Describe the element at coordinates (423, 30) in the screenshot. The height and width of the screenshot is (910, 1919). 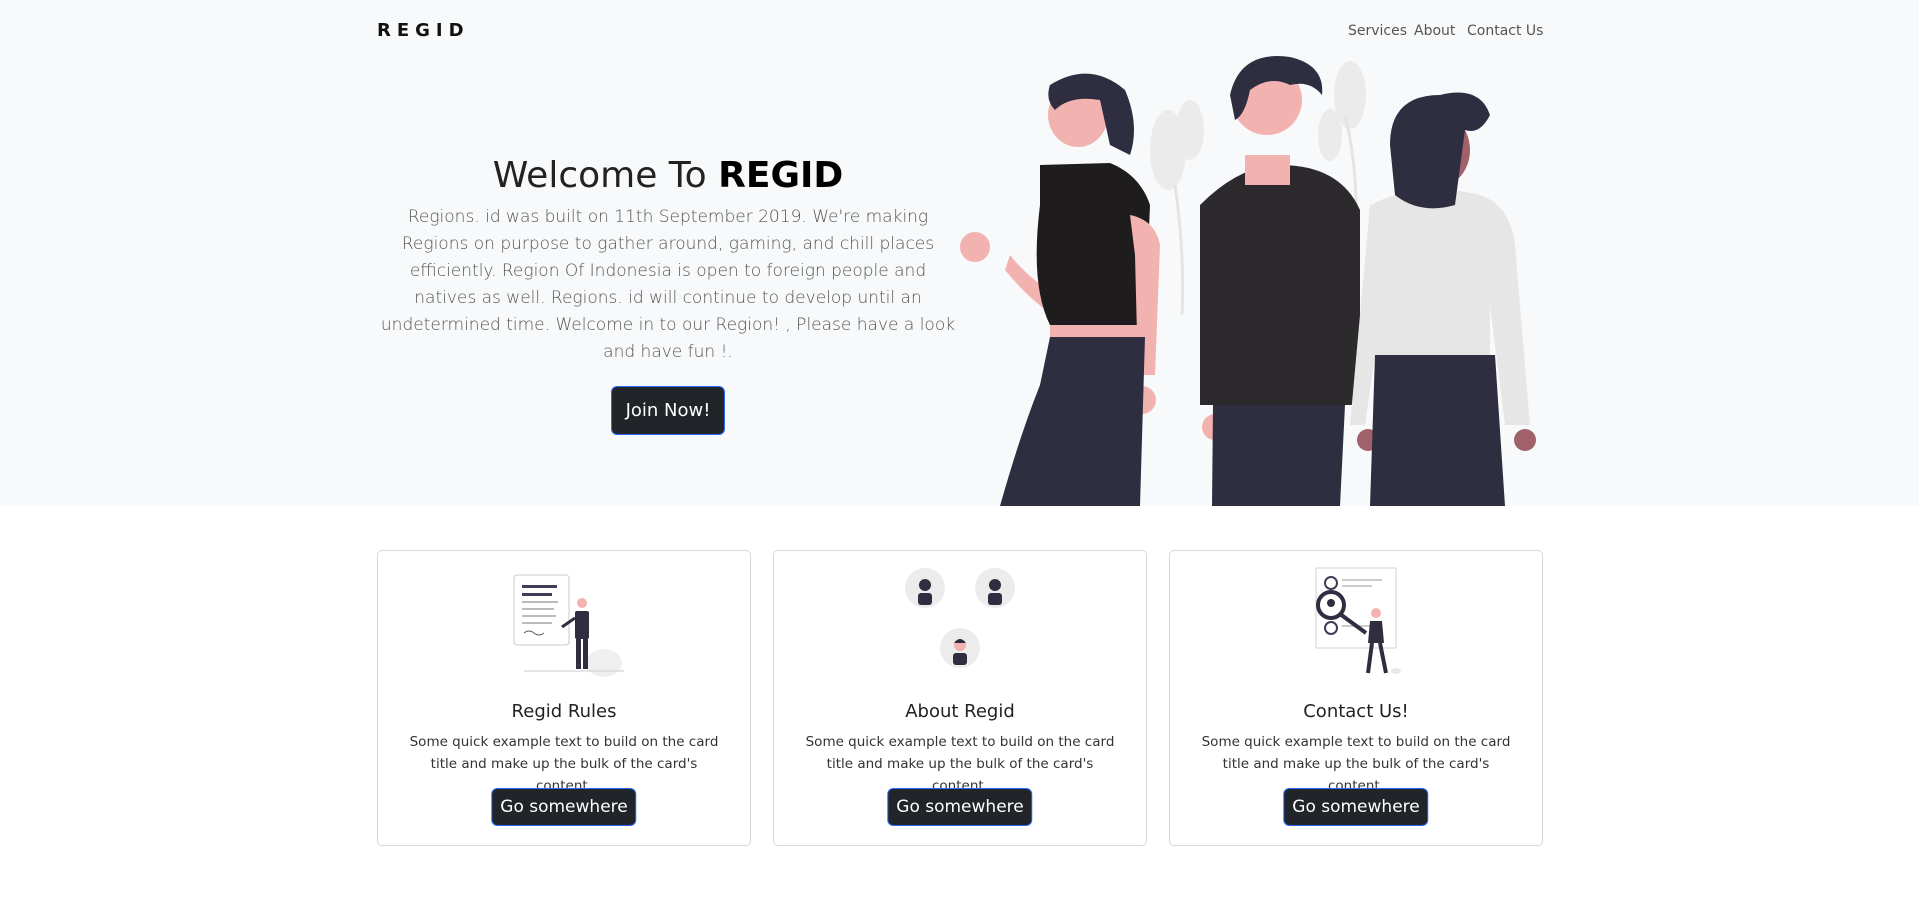
I see `brand-logo: REGID` at that location.